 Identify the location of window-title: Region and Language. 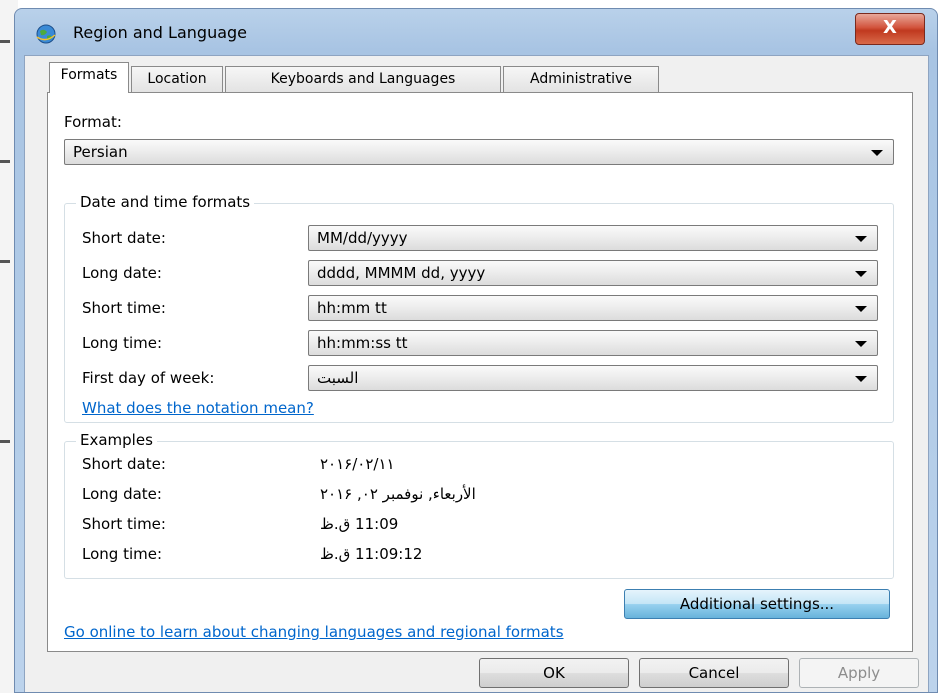
(160, 32).